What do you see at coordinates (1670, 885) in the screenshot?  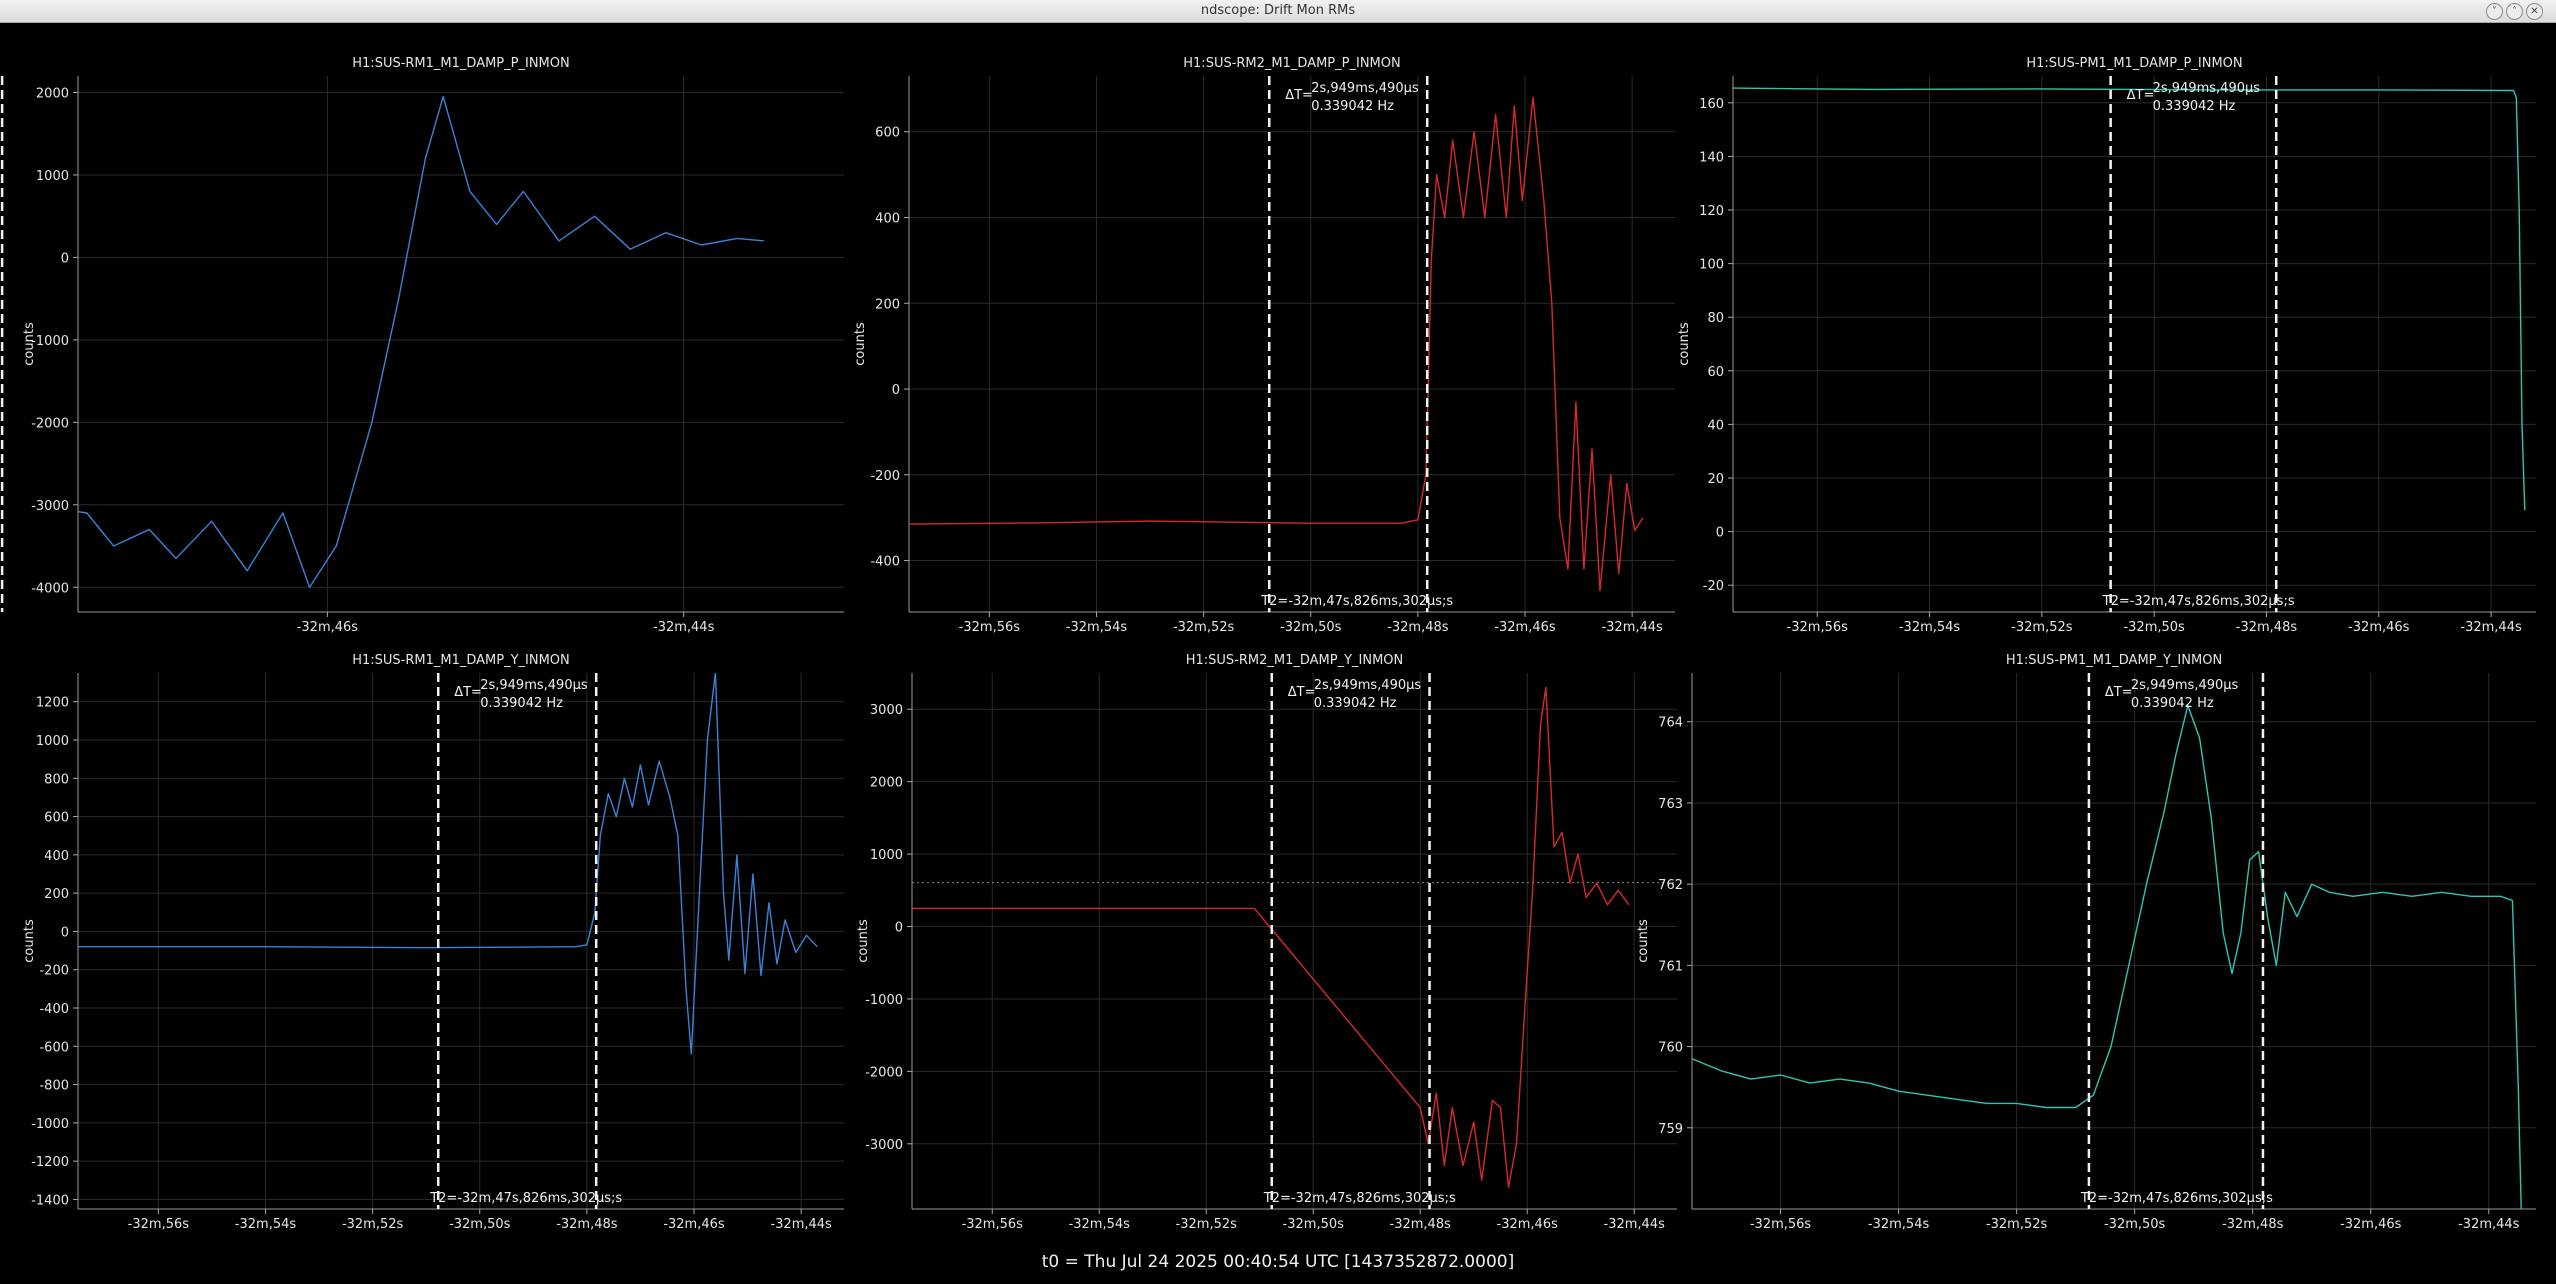 I see `y-tick-label: 762` at bounding box center [1670, 885].